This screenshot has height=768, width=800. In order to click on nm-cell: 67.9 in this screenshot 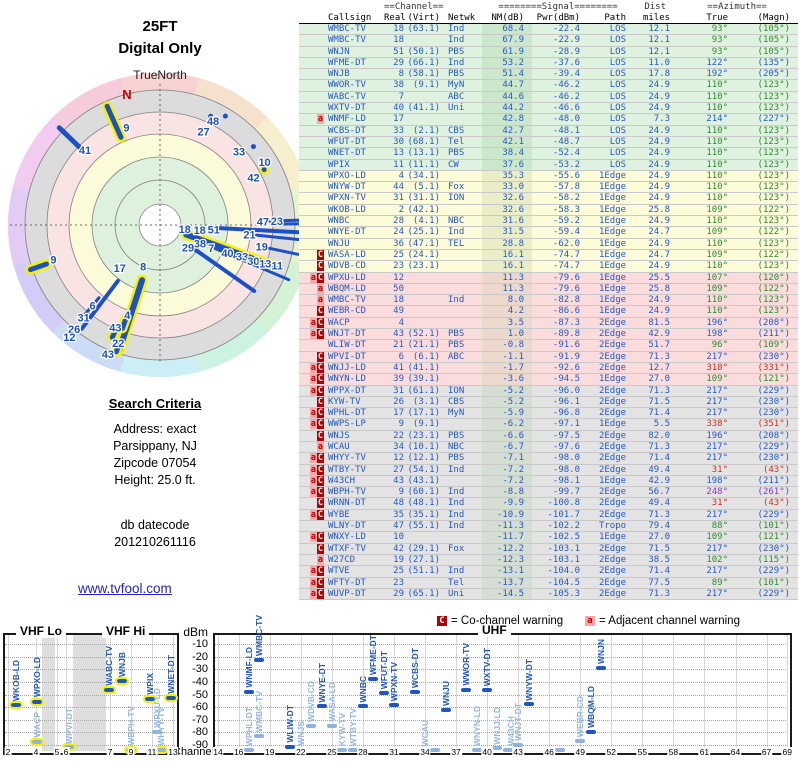, I will do `click(507, 40)`.